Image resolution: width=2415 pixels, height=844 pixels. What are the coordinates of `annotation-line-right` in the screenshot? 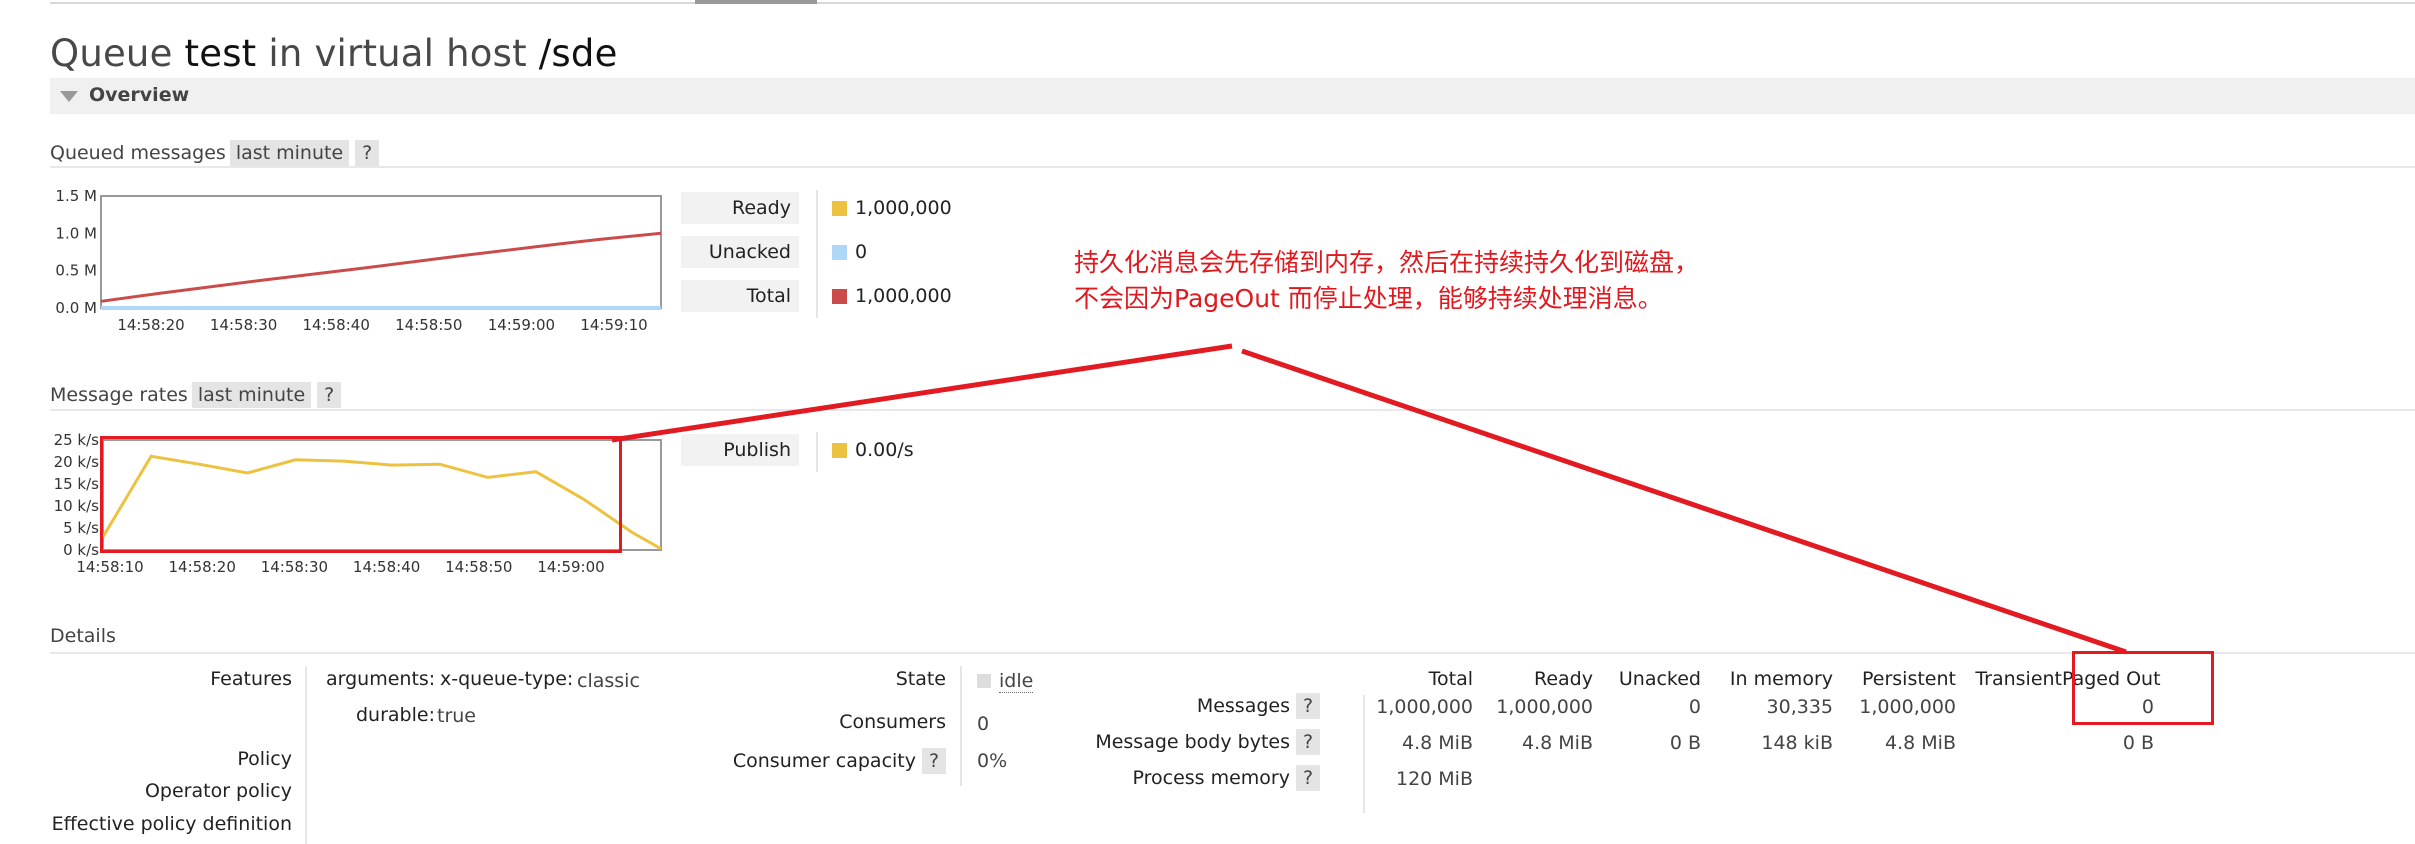 It's located at (1684, 501).